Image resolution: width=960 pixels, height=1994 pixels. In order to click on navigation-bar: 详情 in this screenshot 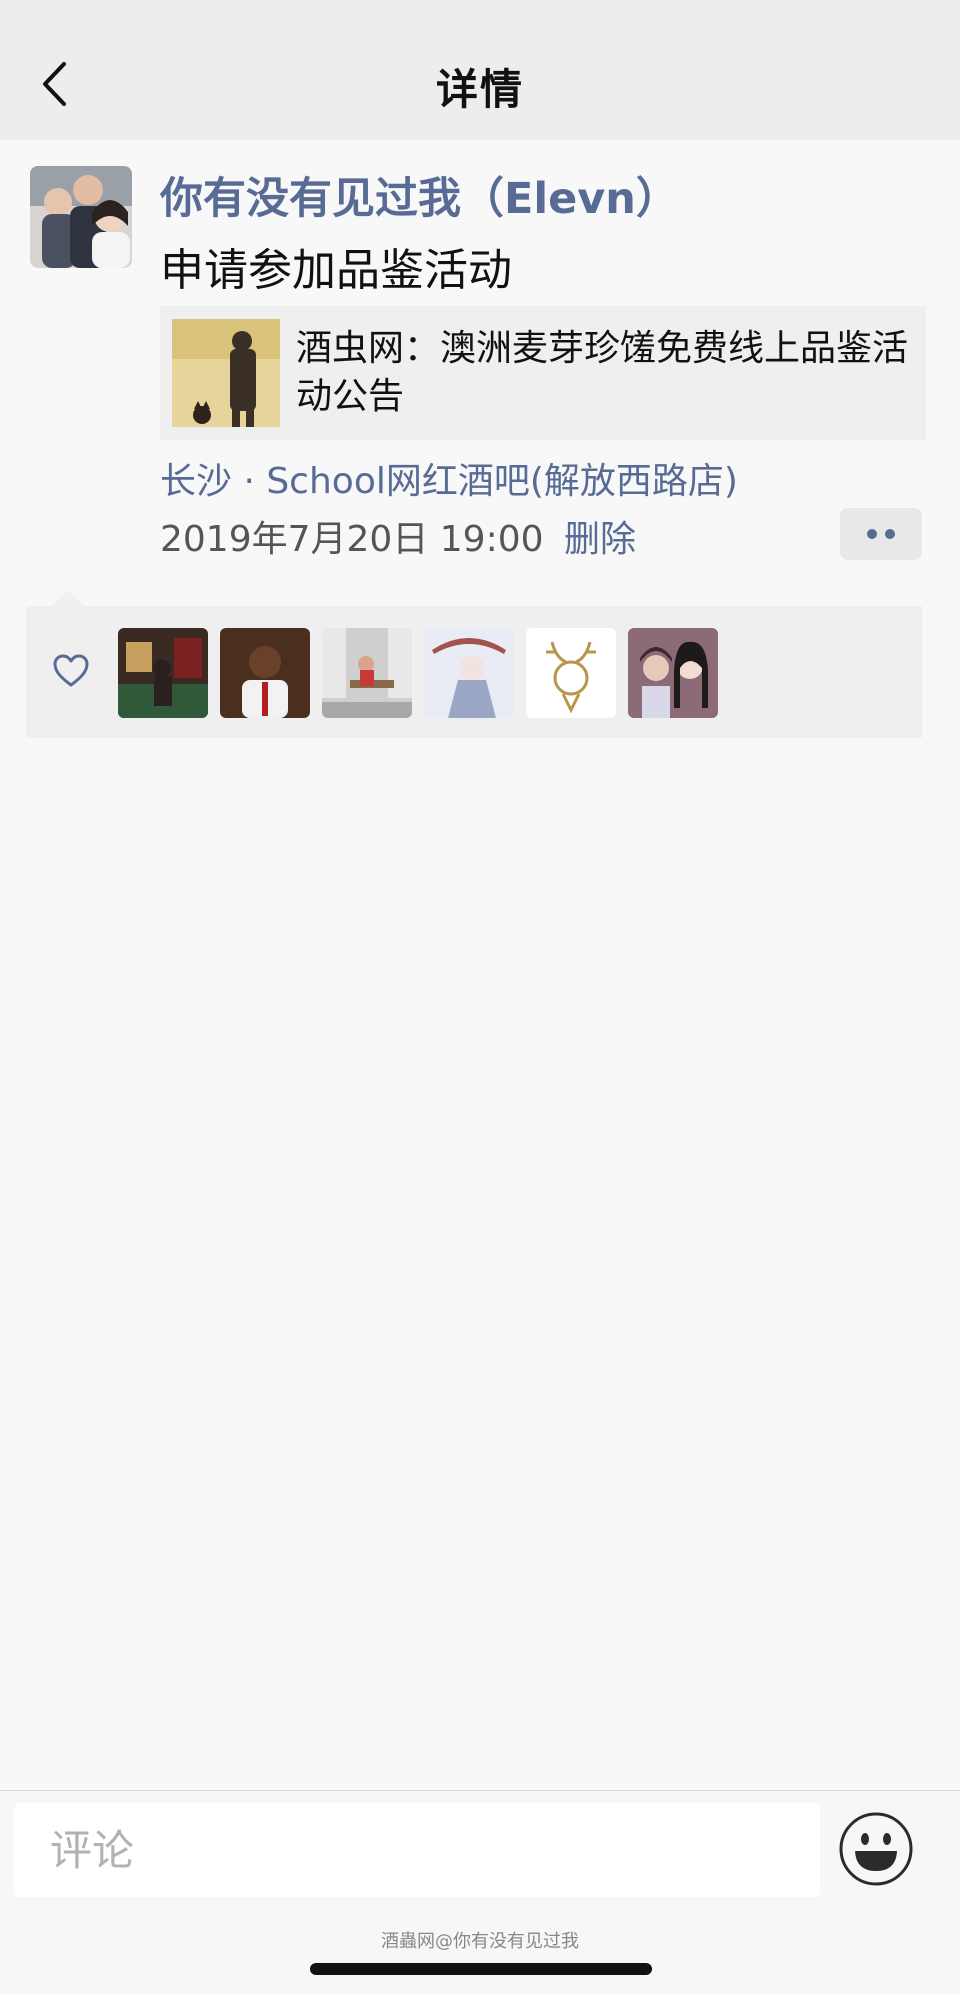, I will do `click(480, 70)`.